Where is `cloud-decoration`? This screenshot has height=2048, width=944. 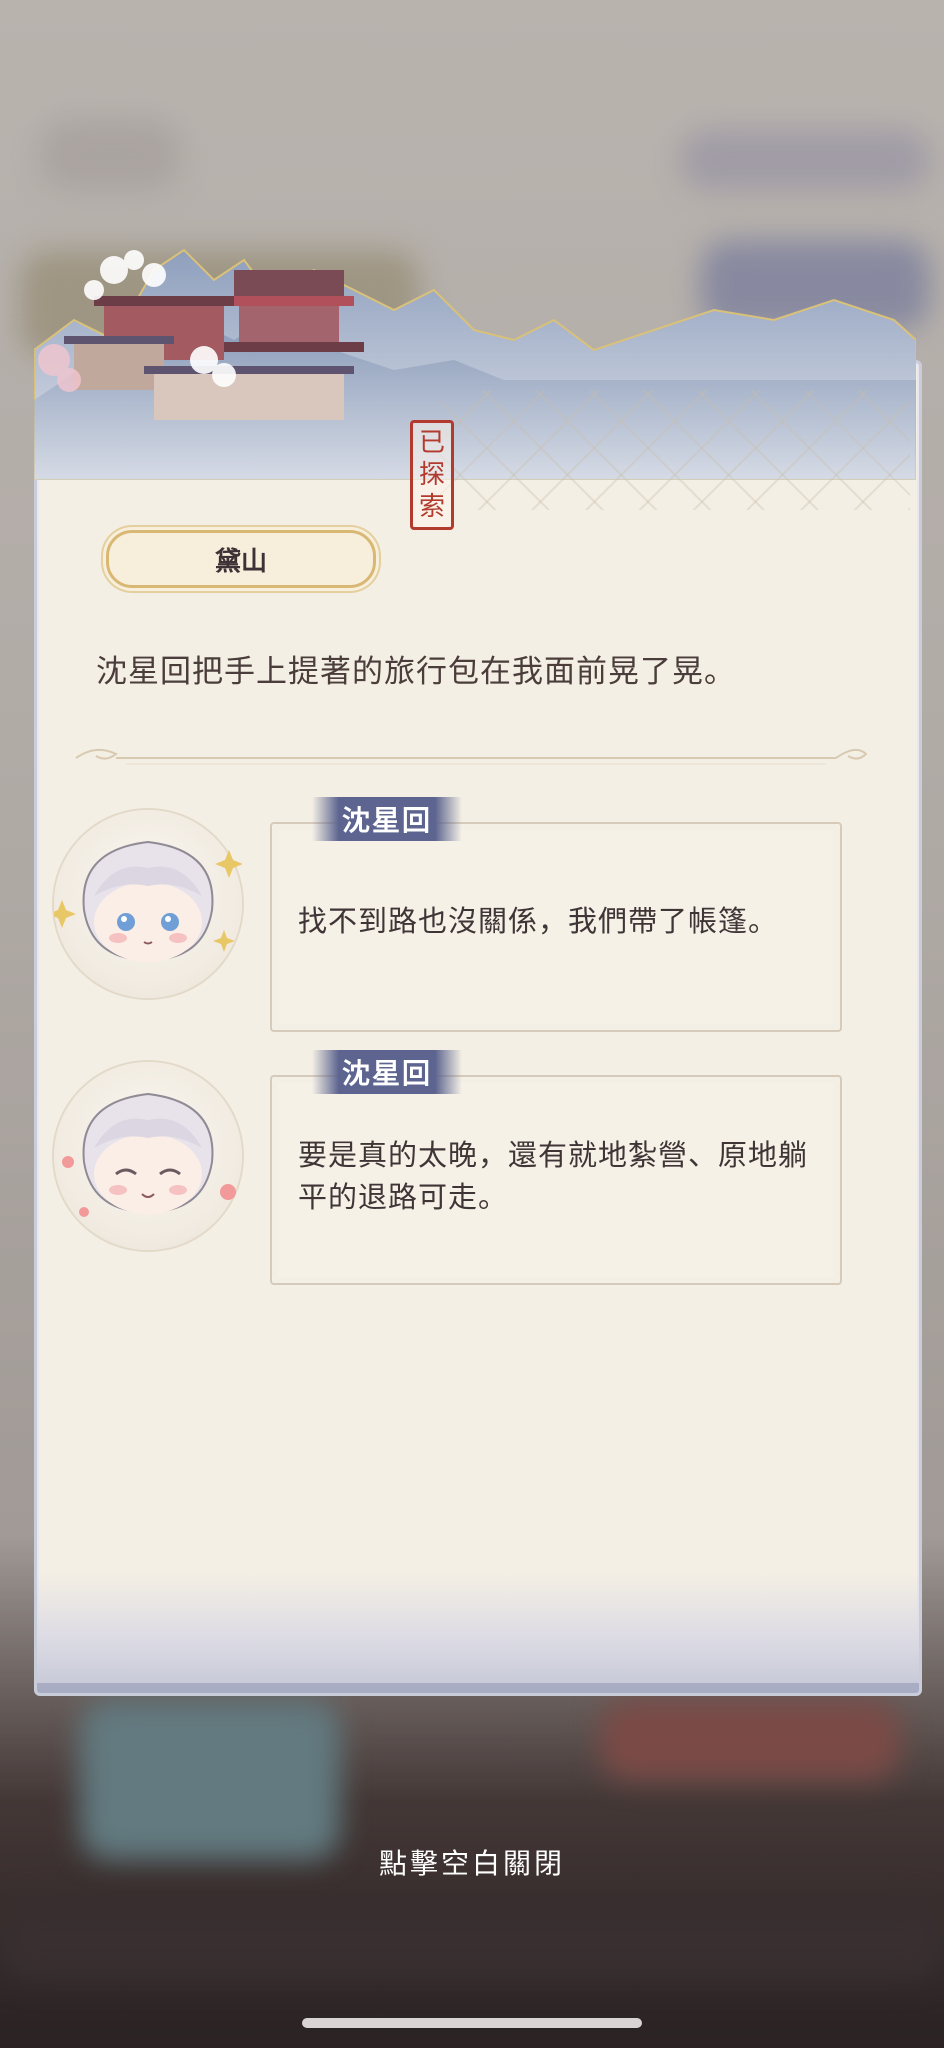
cloud-decoration is located at coordinates (478, 1628).